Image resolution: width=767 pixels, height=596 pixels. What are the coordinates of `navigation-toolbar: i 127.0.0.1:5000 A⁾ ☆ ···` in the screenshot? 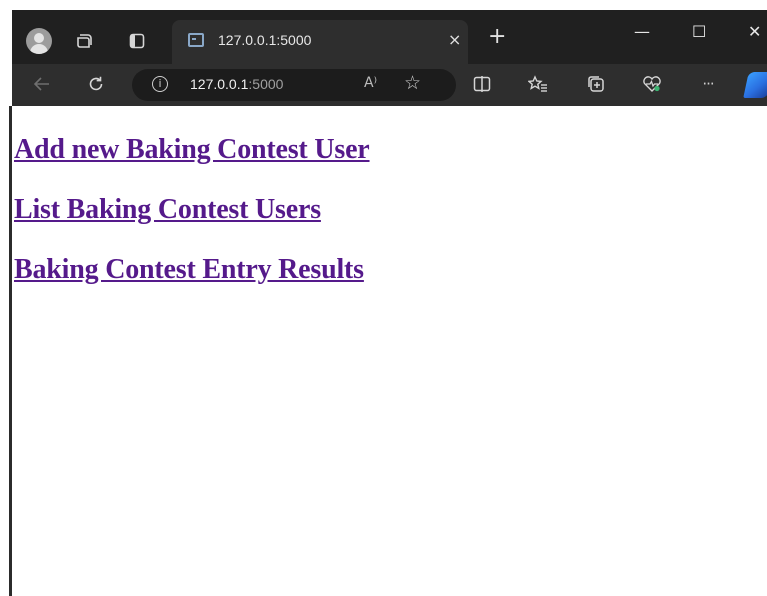 It's located at (389, 85).